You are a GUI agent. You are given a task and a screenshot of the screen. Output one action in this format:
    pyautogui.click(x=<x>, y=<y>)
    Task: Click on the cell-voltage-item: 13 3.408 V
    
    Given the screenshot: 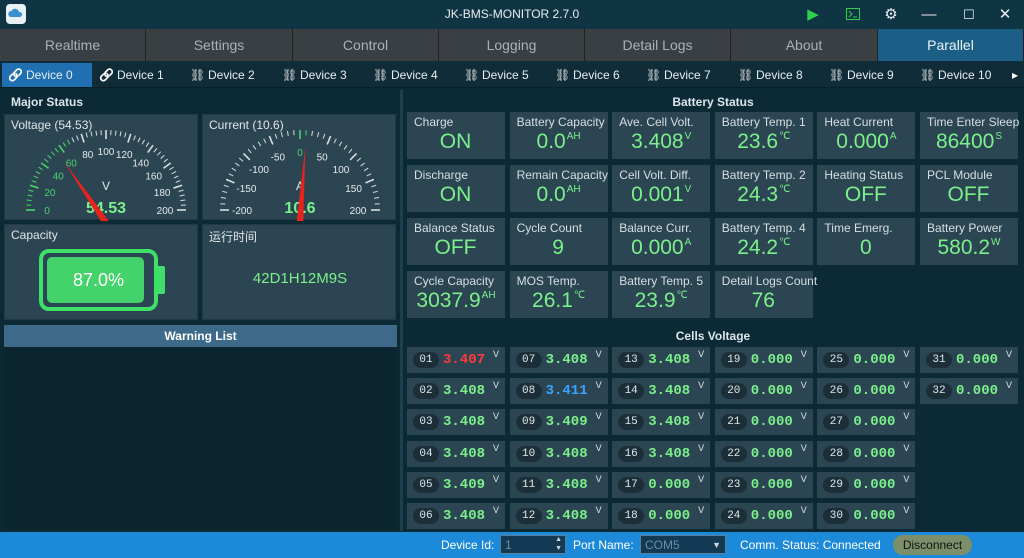 What is the action you would take?
    pyautogui.click(x=661, y=360)
    